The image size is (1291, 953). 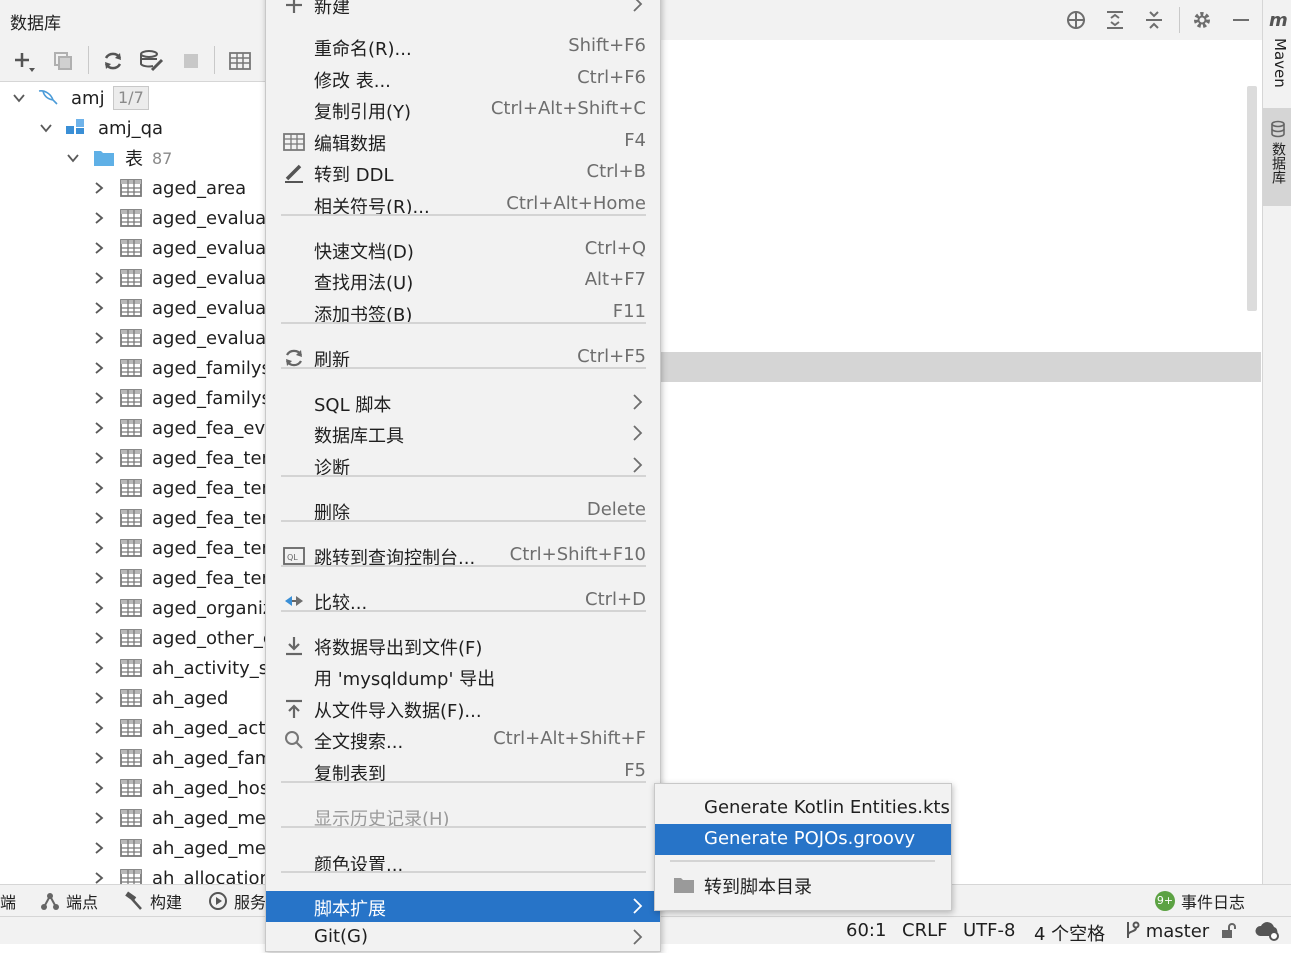 I want to click on caret-position: 60:1, so click(x=866, y=930).